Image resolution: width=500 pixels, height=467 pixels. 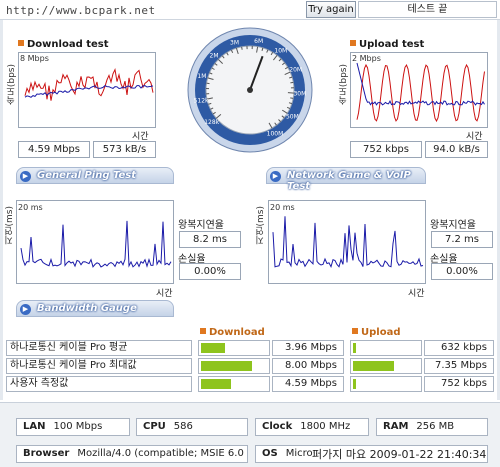 I want to click on tab-network-game: ▶ Network Game & VoIP Test, so click(x=346, y=179).